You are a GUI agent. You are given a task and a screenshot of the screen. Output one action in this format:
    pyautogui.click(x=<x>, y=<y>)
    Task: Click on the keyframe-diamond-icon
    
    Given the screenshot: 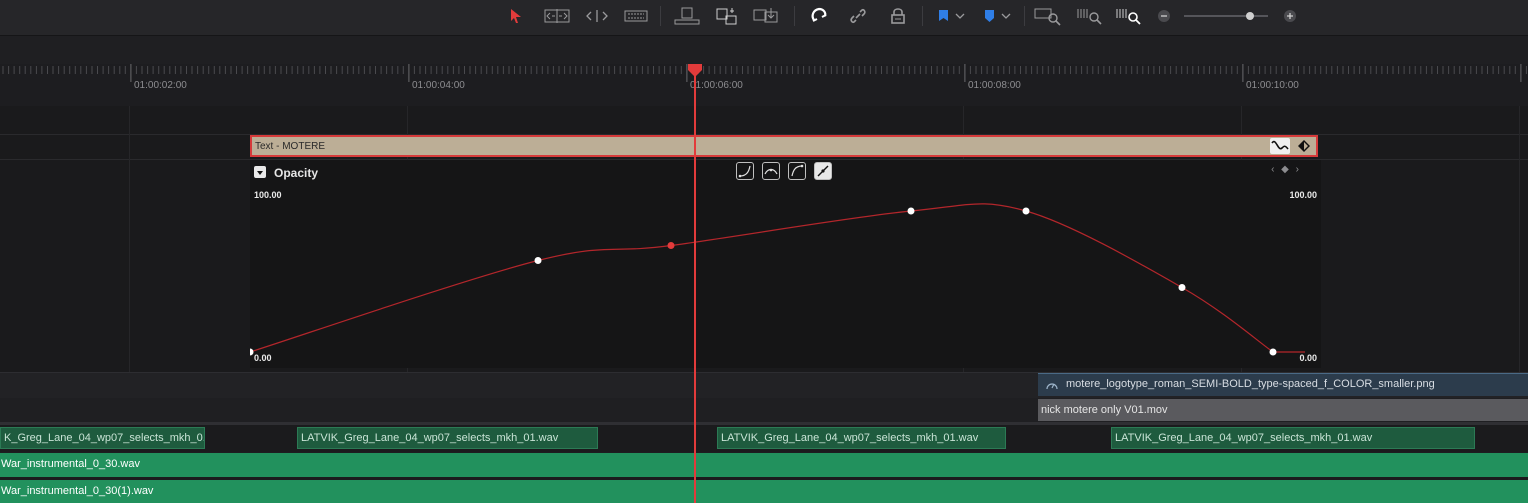 What is the action you would take?
    pyautogui.click(x=1304, y=146)
    